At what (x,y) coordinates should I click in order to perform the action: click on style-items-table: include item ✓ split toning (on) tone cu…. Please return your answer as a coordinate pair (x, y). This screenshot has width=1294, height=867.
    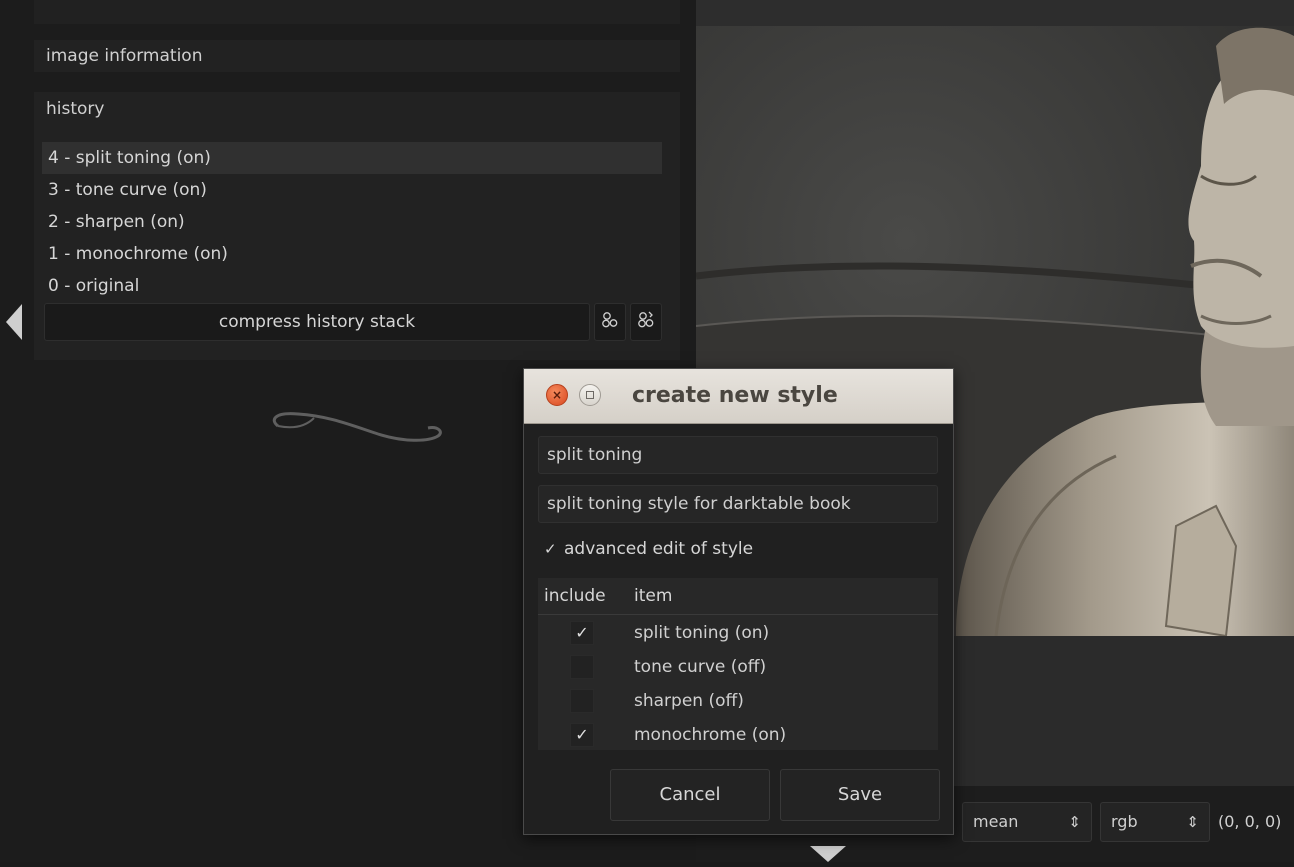
    Looking at the image, I should click on (738, 664).